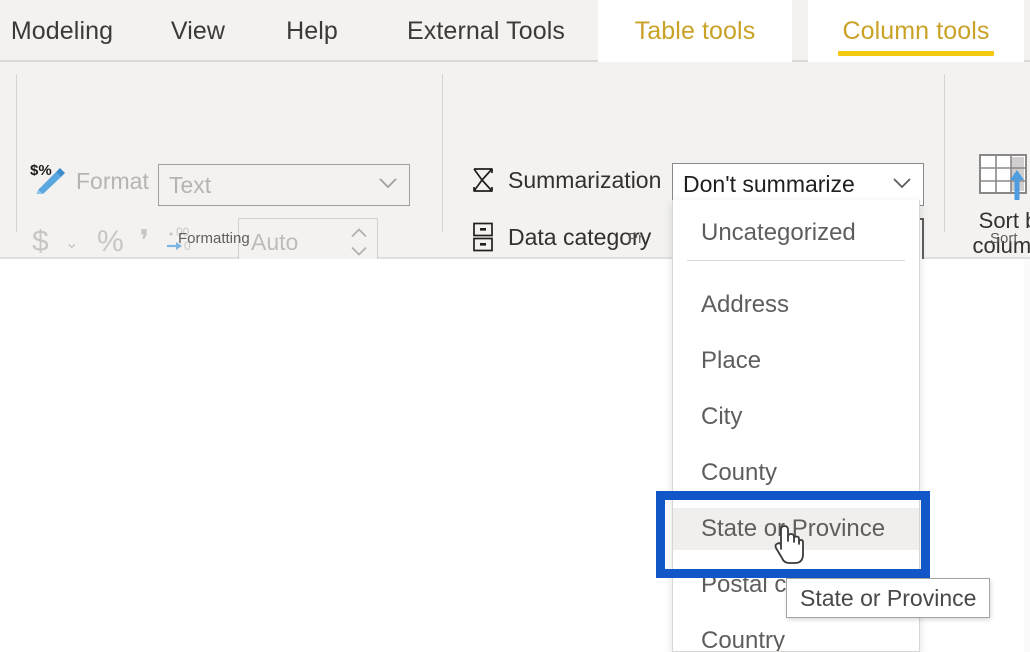 The width and height of the screenshot is (1030, 652). Describe the element at coordinates (796, 260) in the screenshot. I see `dropdown-divider` at that location.